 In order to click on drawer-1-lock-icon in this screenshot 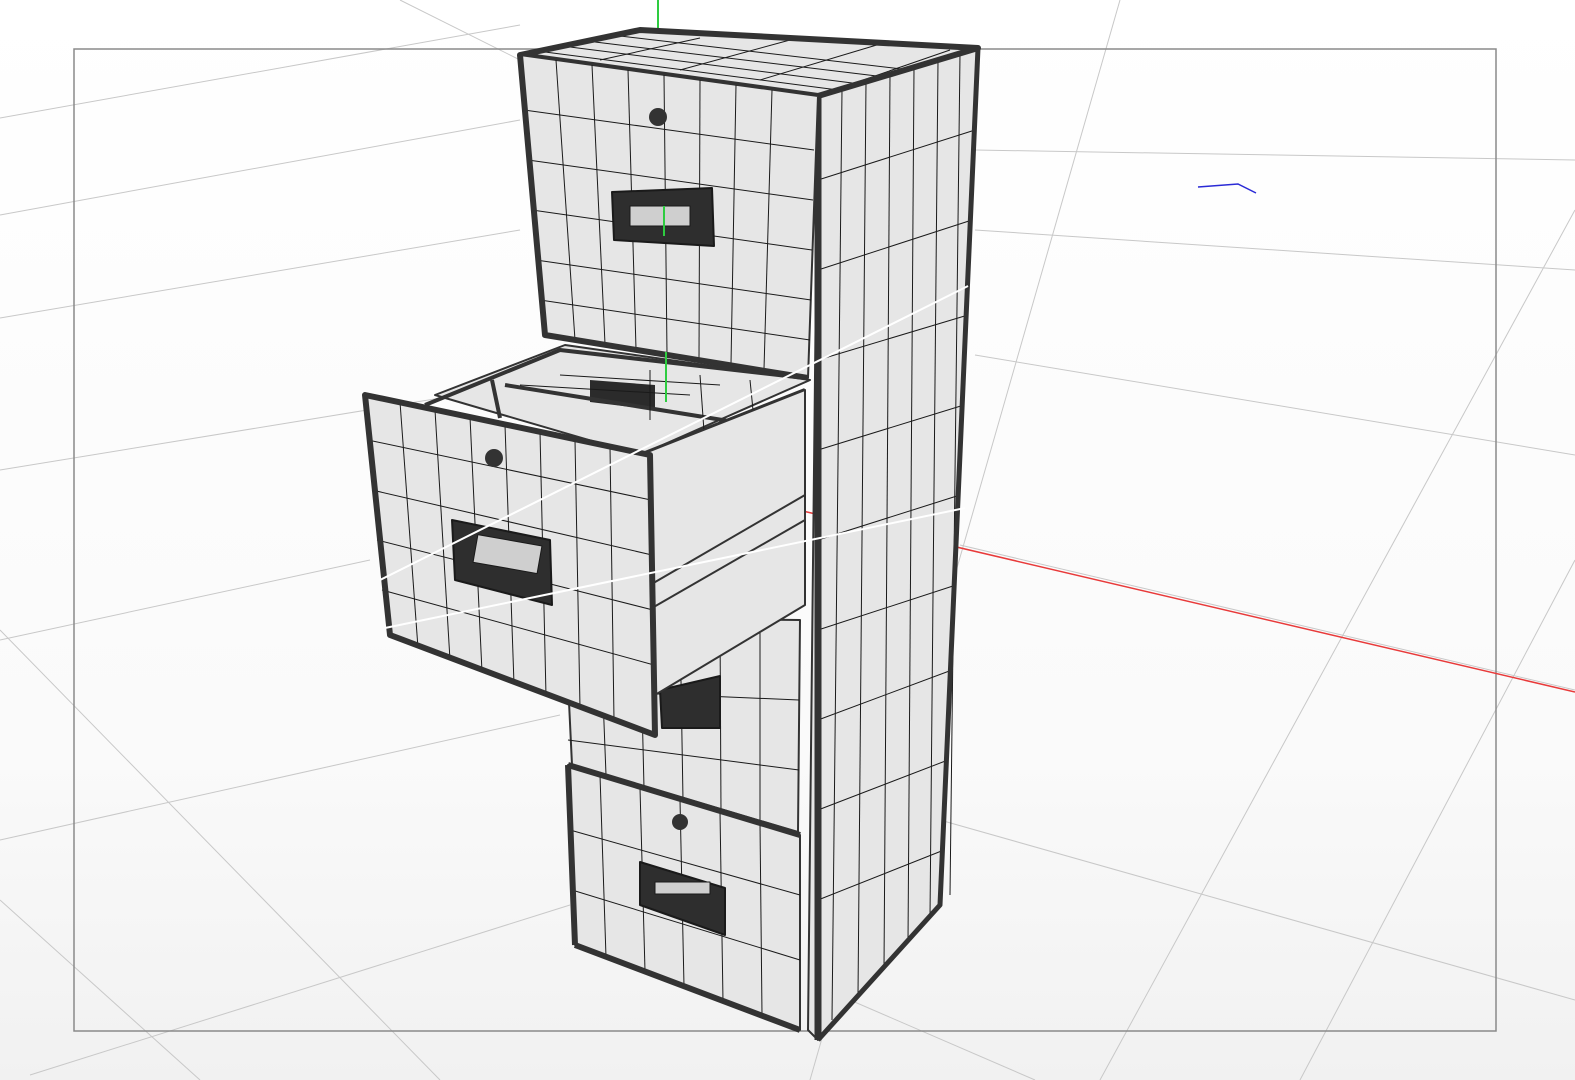, I will do `click(658, 117)`.